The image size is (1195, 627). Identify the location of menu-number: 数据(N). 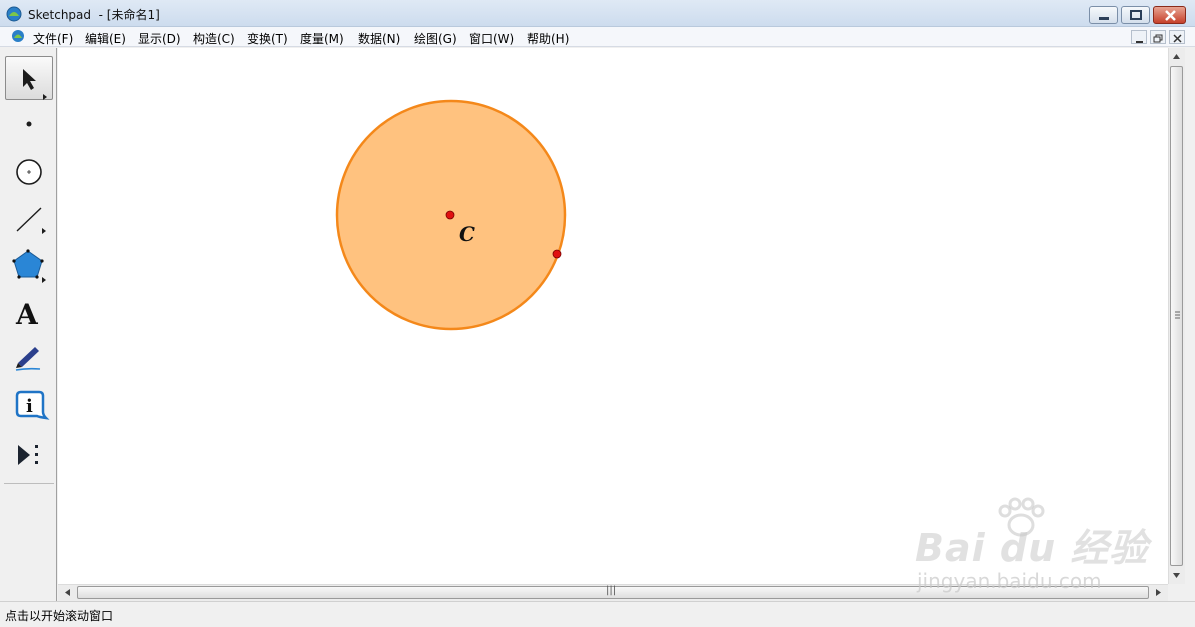
(379, 38).